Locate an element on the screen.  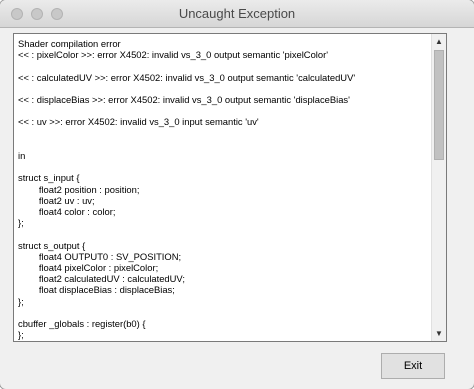
title-bar: Uncaught Exception is located at coordinates (237, 14).